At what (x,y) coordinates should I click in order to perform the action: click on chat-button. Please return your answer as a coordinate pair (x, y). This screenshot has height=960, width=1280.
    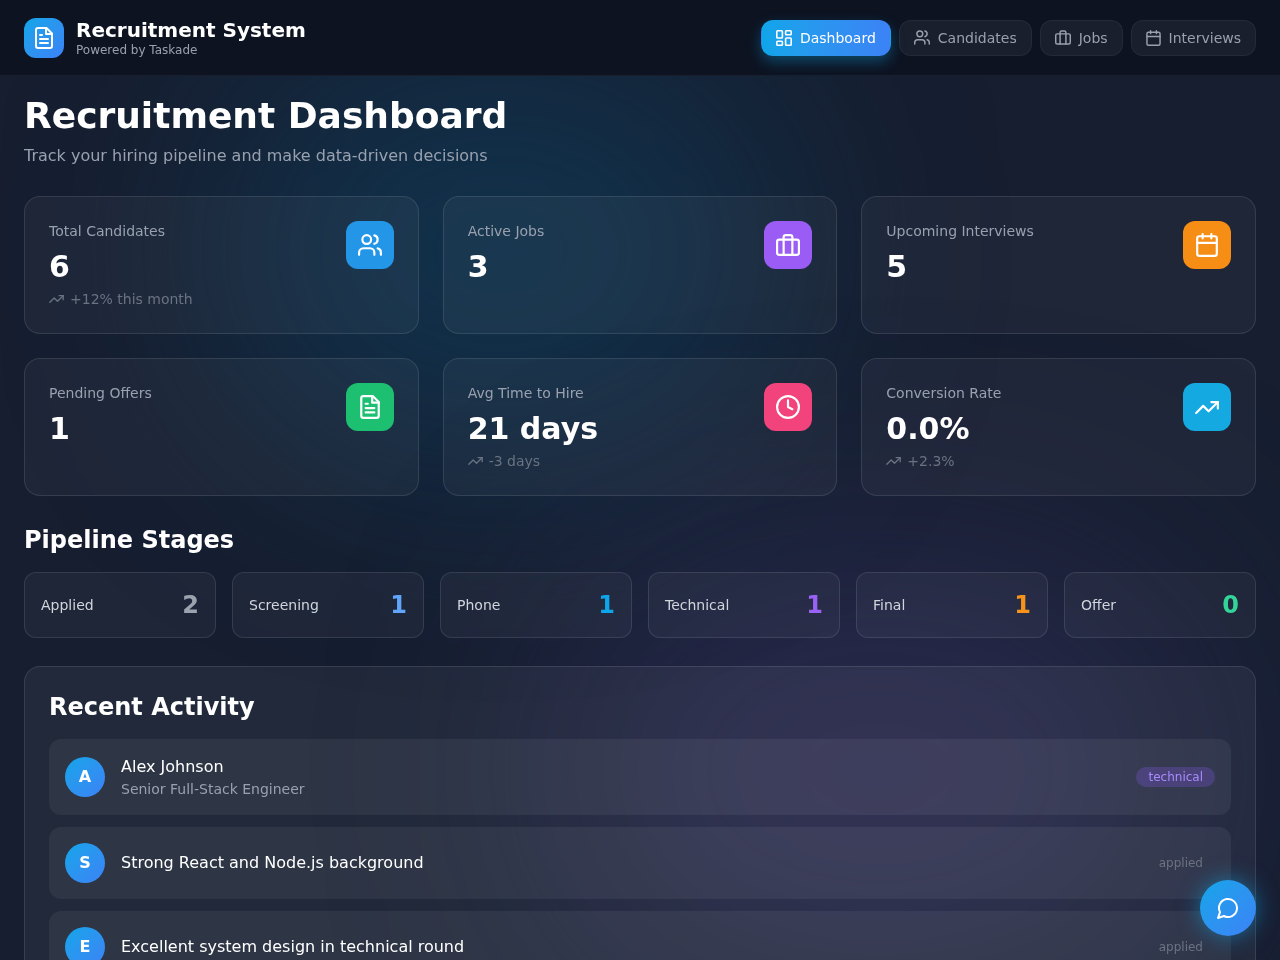
    Looking at the image, I should click on (1228, 908).